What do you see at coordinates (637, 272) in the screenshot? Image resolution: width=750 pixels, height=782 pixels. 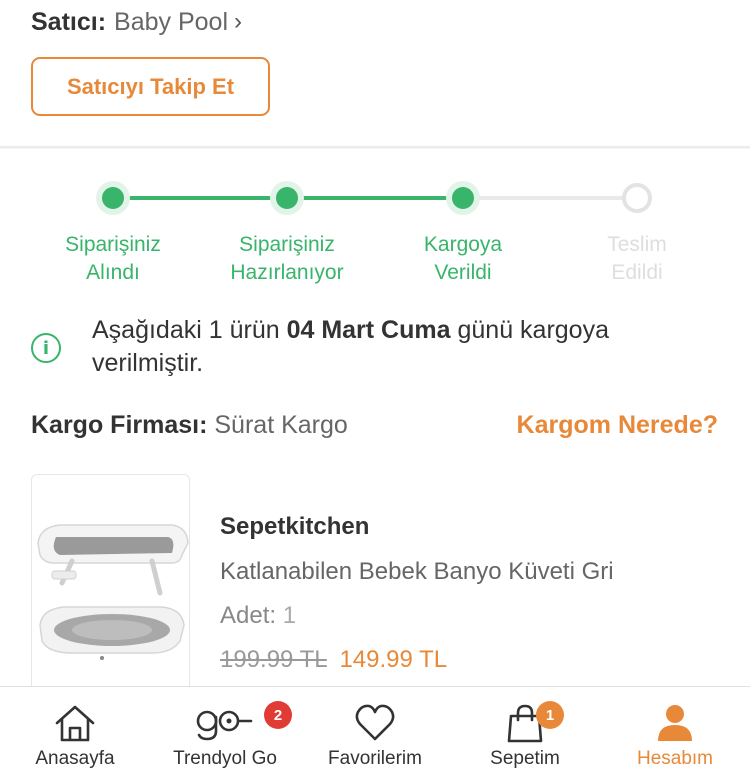 I see `step-label-line2: Edildi` at bounding box center [637, 272].